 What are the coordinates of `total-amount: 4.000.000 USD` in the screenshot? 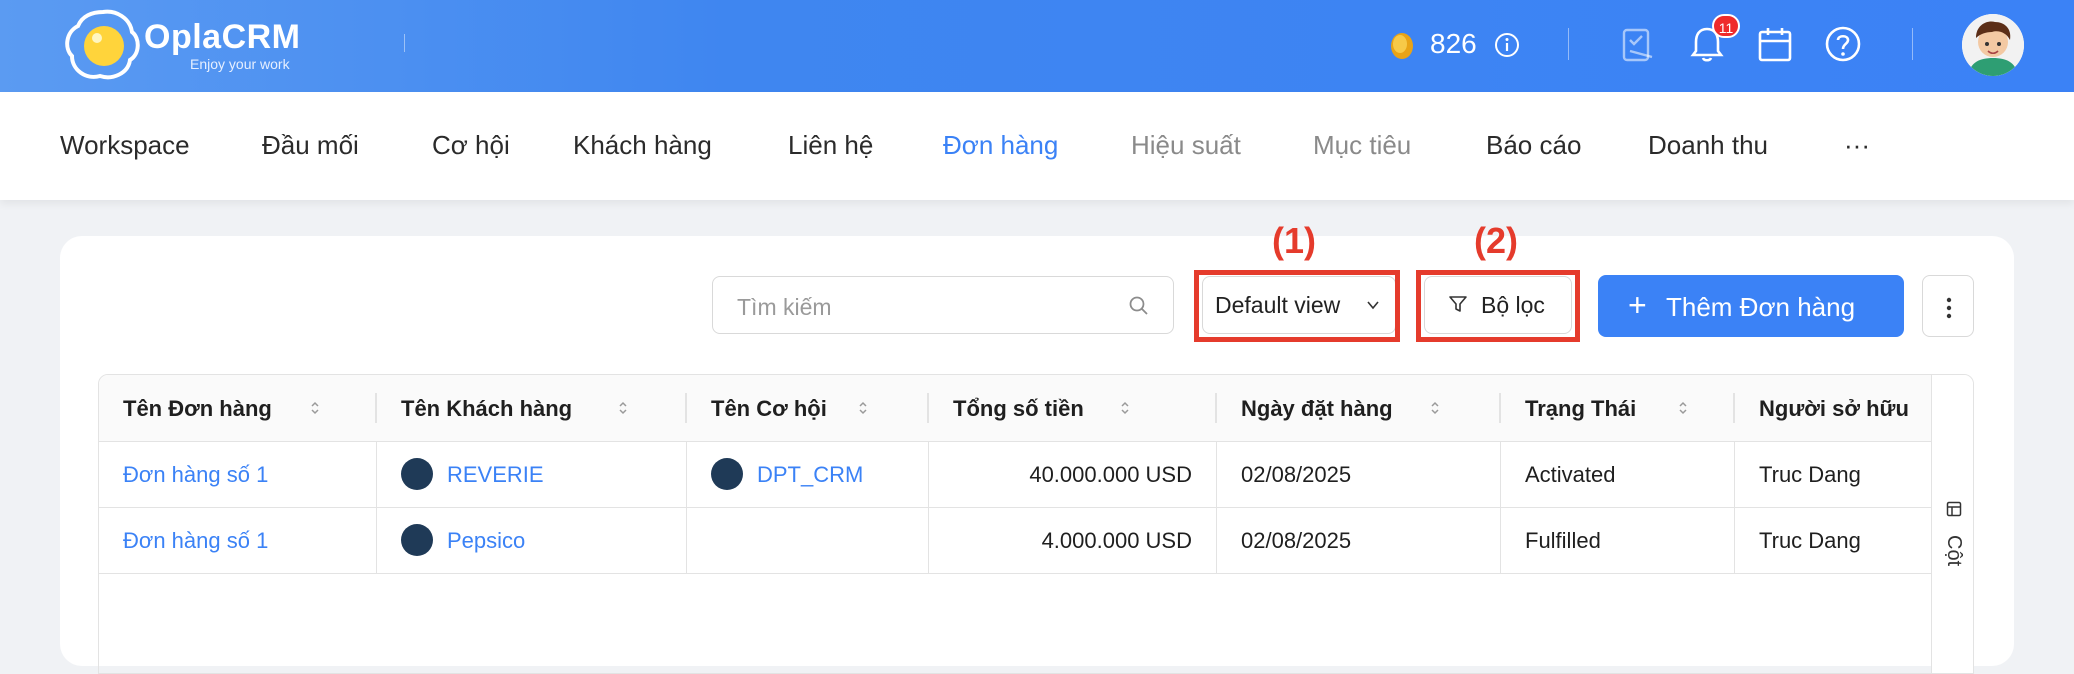 It's located at (1116, 540).